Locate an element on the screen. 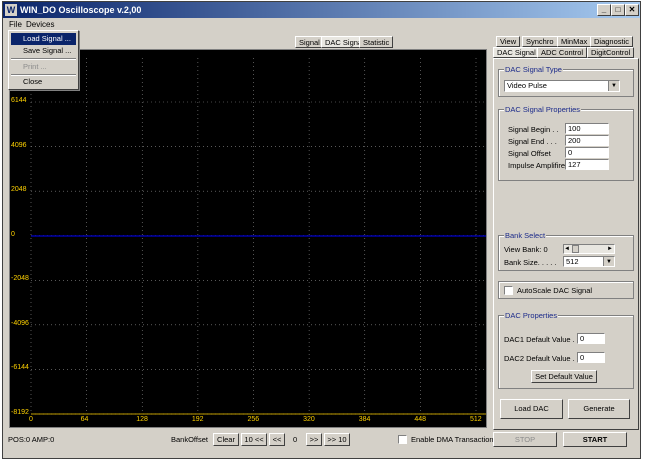 This screenshot has width=645, height=463. bank-size-value: 512 is located at coordinates (572, 261).